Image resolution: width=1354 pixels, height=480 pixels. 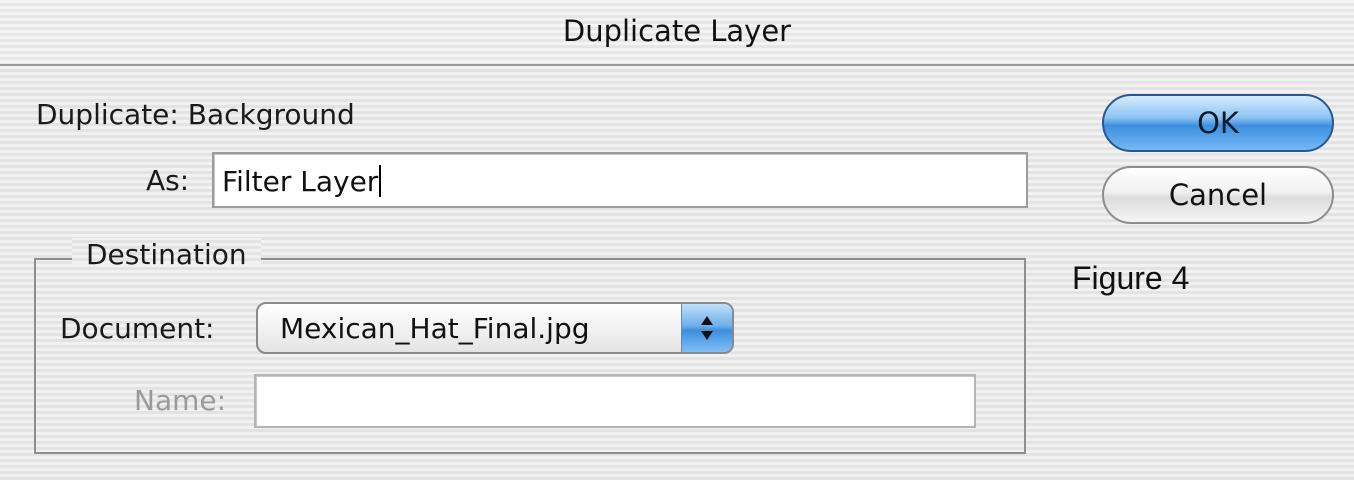 I want to click on ok-button: OK, so click(x=1218, y=123).